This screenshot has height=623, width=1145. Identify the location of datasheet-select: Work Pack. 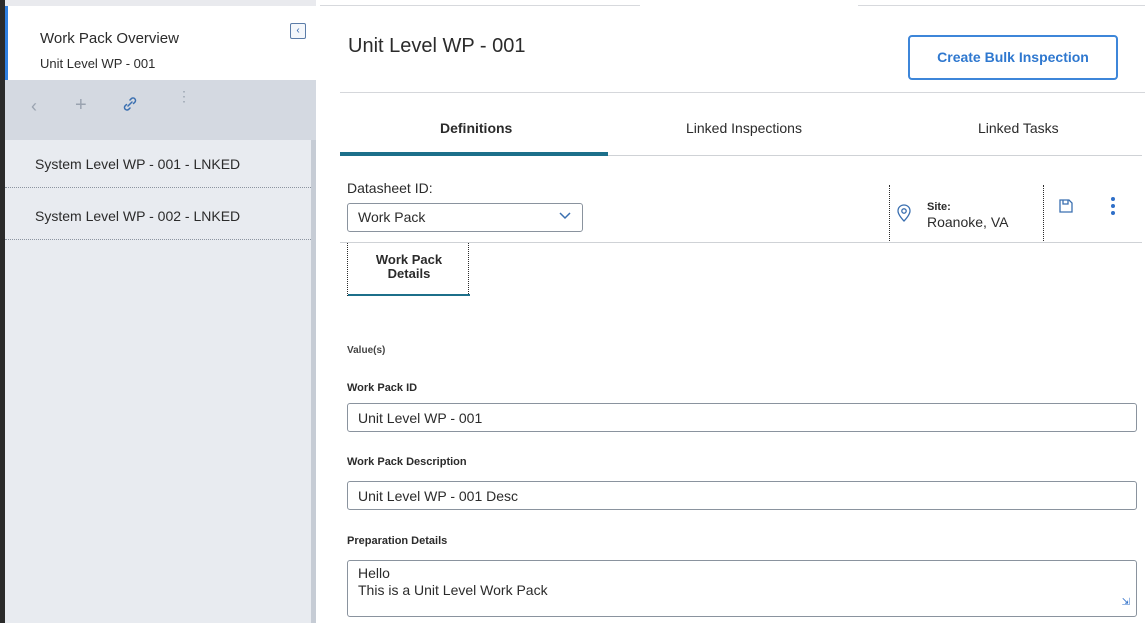
(465, 217).